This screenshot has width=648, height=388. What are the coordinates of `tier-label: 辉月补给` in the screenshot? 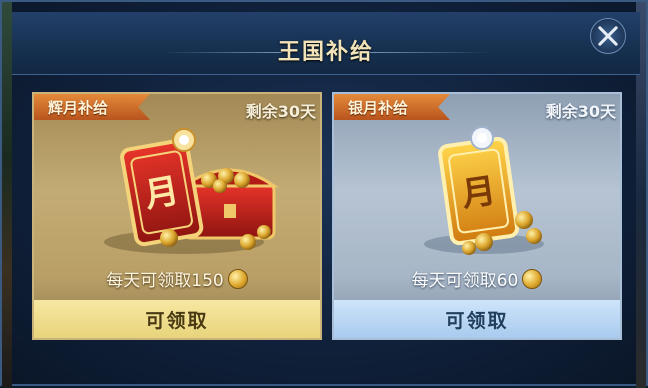 It's located at (78, 108).